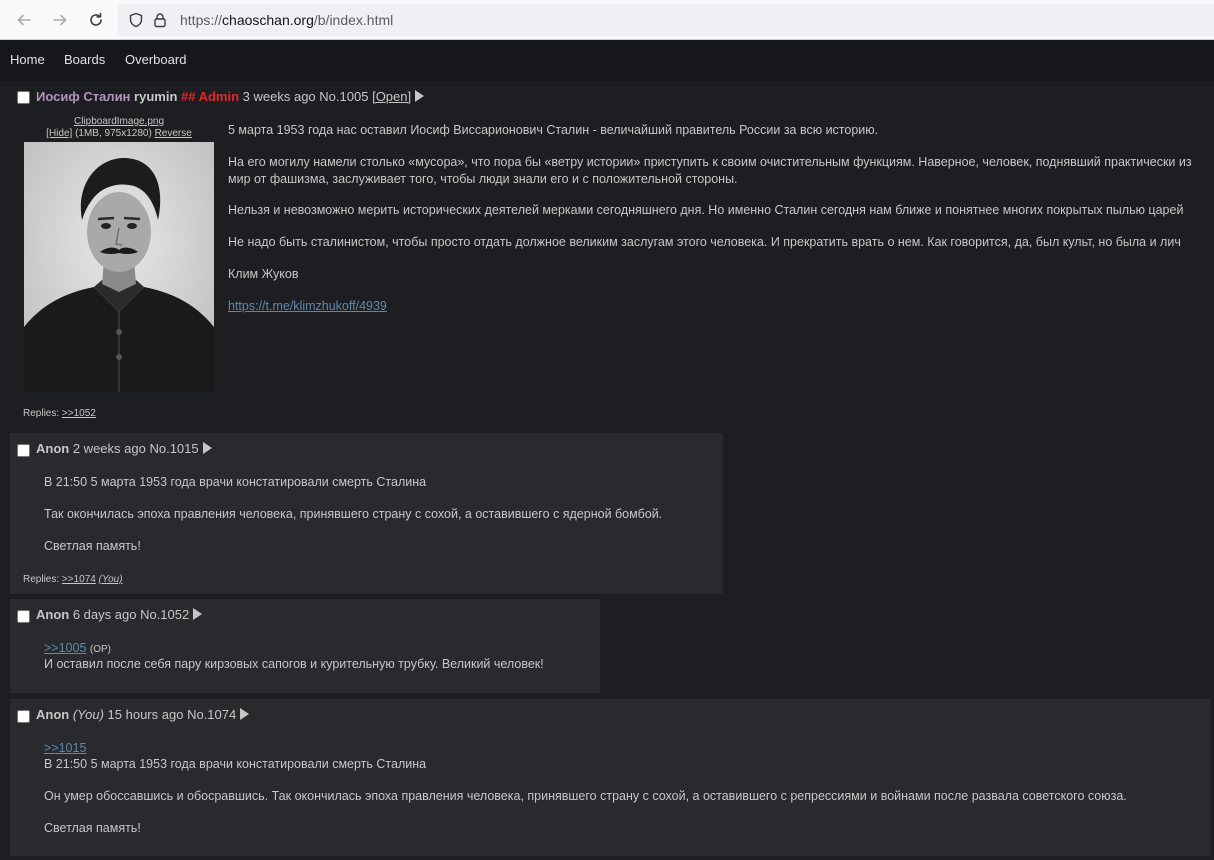 This screenshot has height=860, width=1214. What do you see at coordinates (353, 20) in the screenshot?
I see `url-path: /b/index.html` at bounding box center [353, 20].